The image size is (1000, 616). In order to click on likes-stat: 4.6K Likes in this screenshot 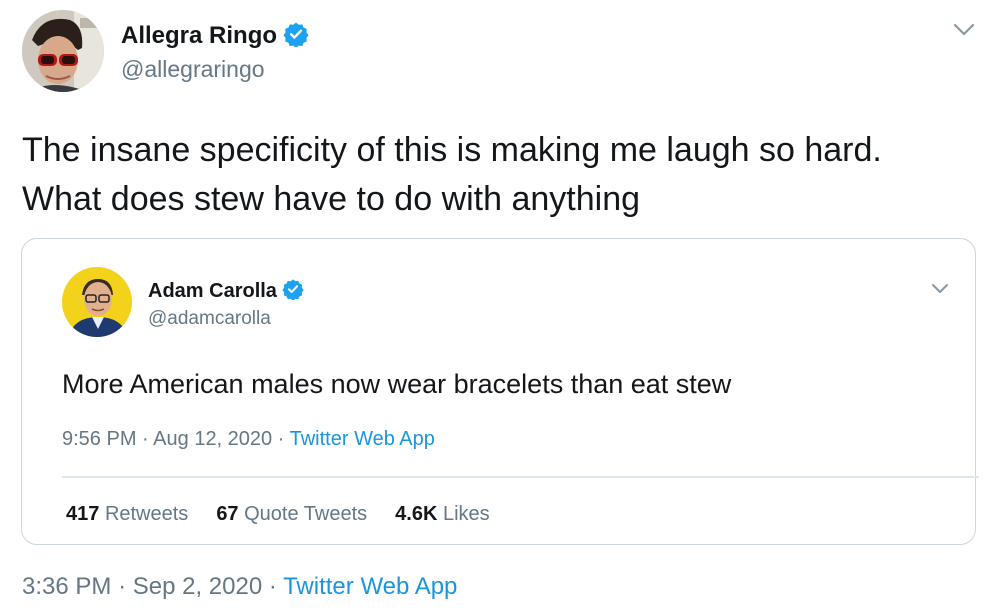, I will do `click(442, 514)`.